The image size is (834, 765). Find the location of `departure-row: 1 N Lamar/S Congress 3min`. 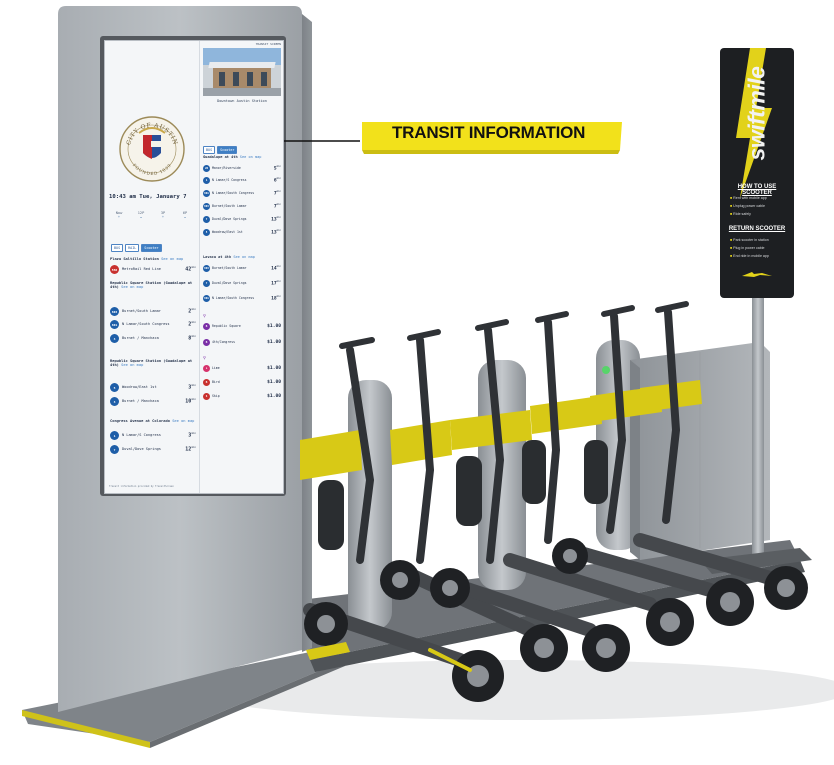

departure-row: 1 N Lamar/S Congress 3min is located at coordinates (153, 435).